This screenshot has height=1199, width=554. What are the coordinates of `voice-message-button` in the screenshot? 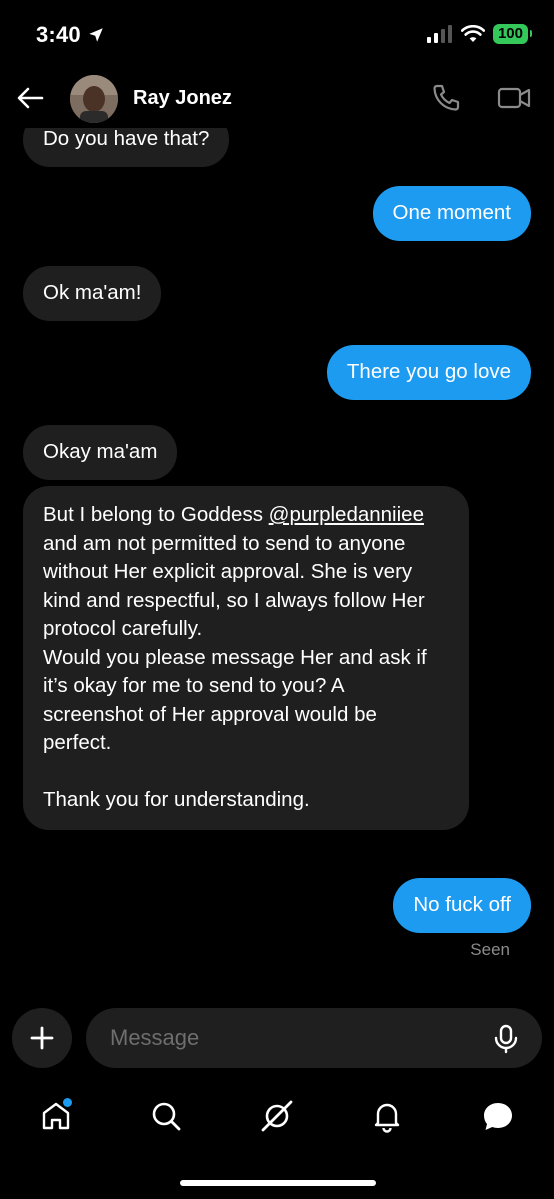 It's located at (506, 1039).